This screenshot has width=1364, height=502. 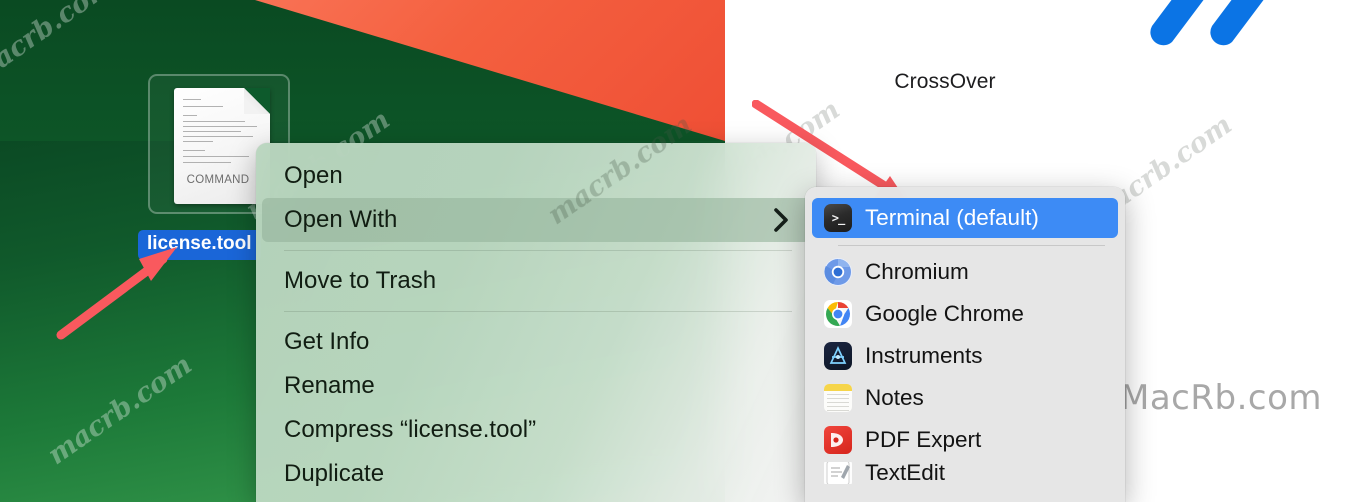 I want to click on desktop-file-name-label: license.tool, so click(x=199, y=245).